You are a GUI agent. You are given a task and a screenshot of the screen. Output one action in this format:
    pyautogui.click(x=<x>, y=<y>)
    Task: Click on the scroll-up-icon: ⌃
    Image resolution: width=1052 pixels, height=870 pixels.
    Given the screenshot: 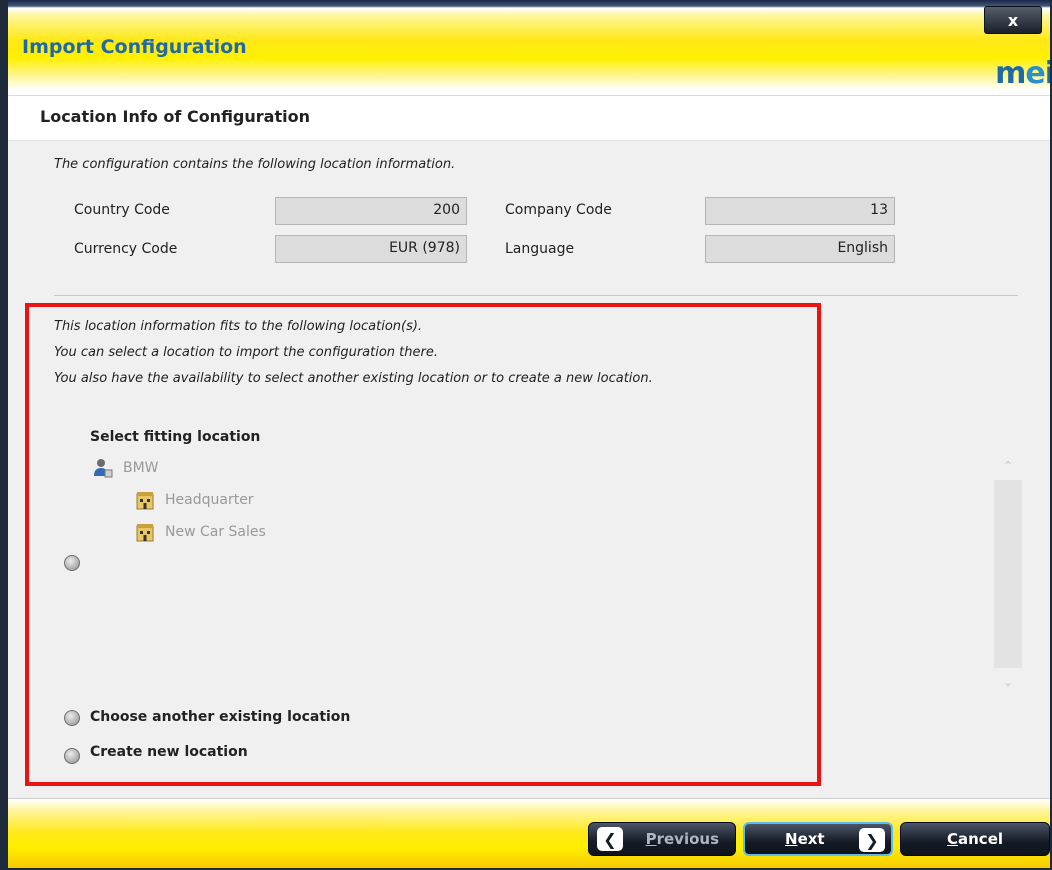 What is the action you would take?
    pyautogui.click(x=1008, y=466)
    